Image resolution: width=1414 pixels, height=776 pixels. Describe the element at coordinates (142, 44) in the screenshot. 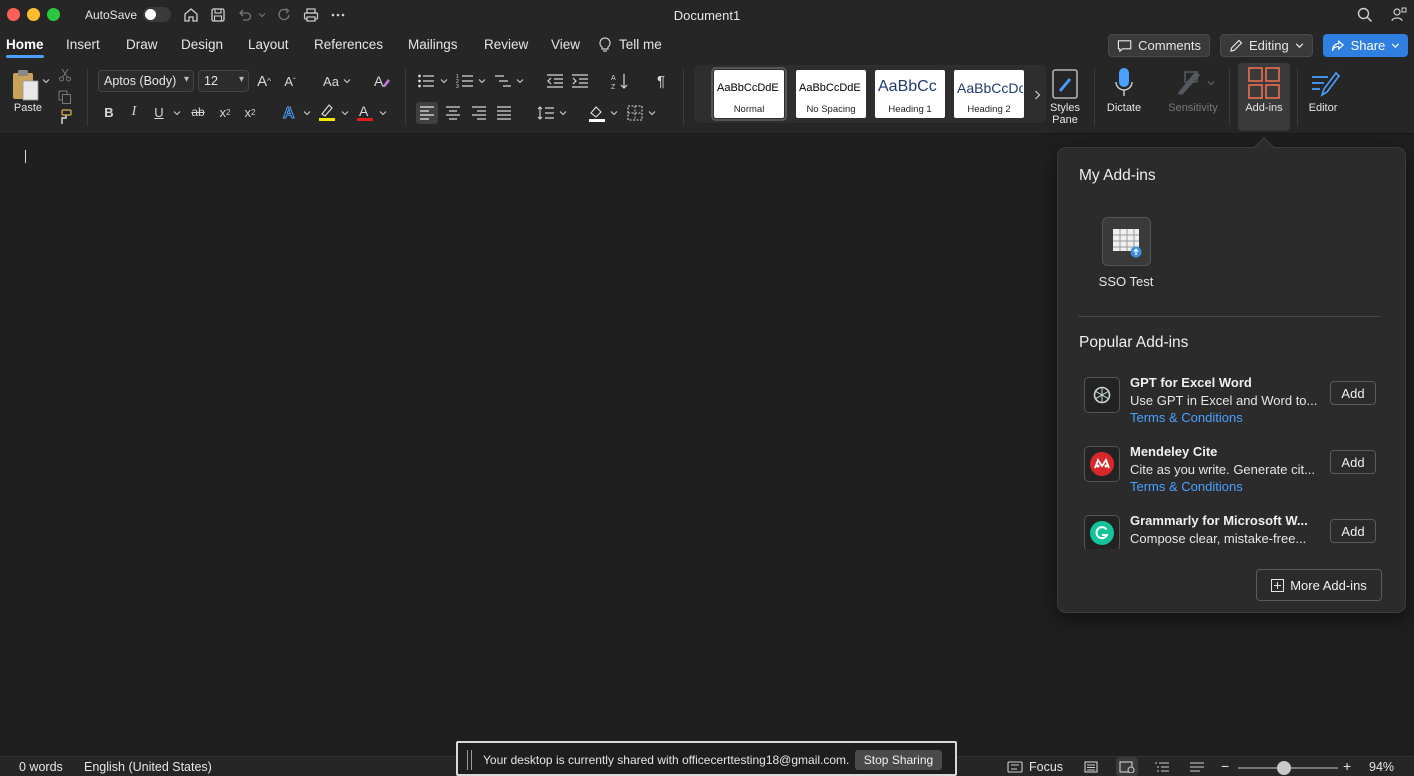

I see `tab-draw: Draw` at that location.